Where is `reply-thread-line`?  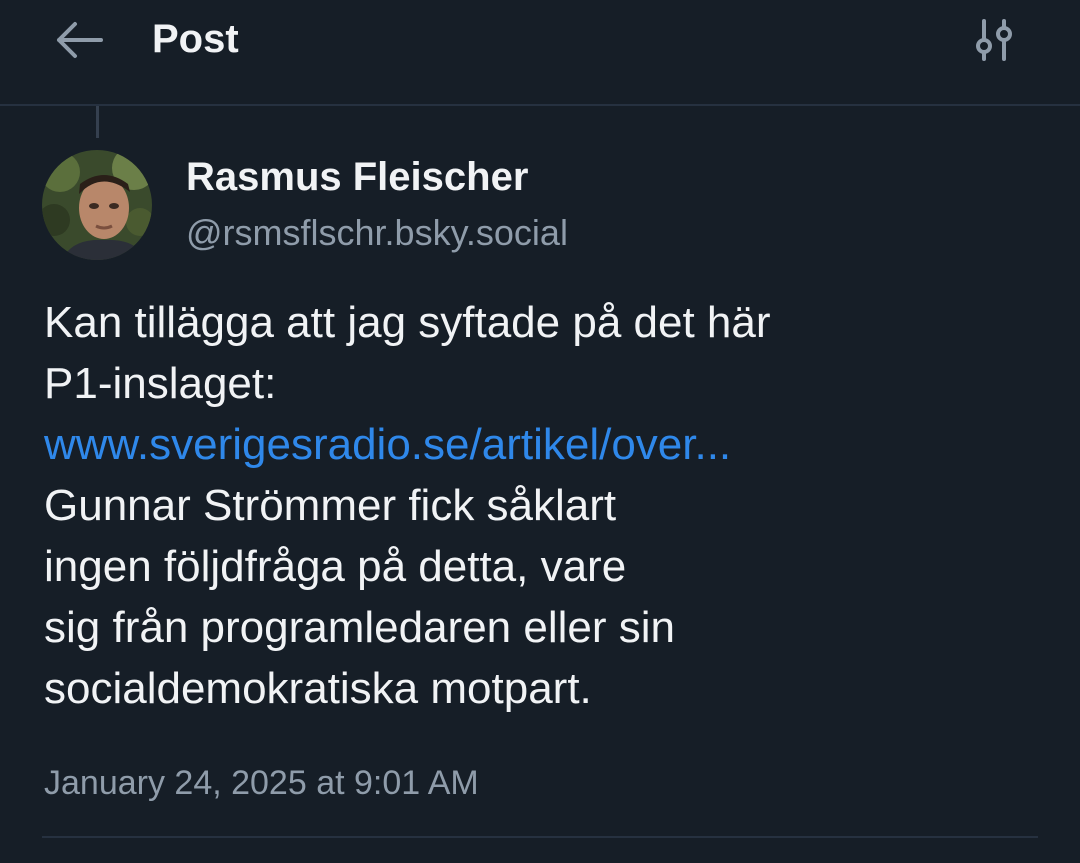 reply-thread-line is located at coordinates (97, 122).